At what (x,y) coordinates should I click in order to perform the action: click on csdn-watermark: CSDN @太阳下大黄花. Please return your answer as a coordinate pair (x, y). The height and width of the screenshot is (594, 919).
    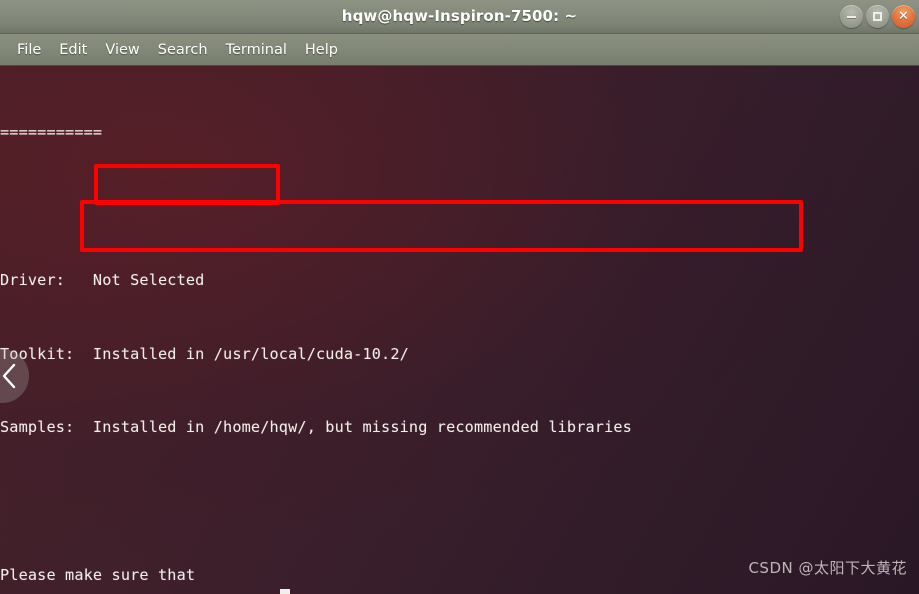
    Looking at the image, I should click on (827, 568).